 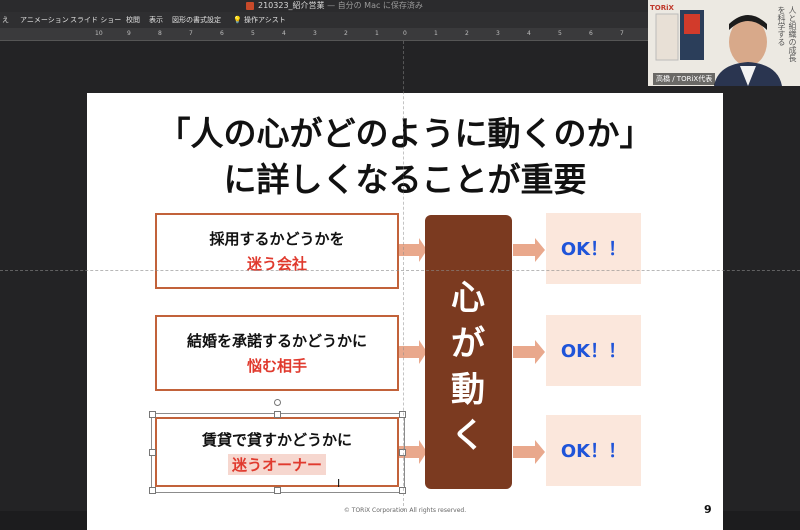 What do you see at coordinates (339, 483) in the screenshot?
I see `text-cursor-icon: I` at bounding box center [339, 483].